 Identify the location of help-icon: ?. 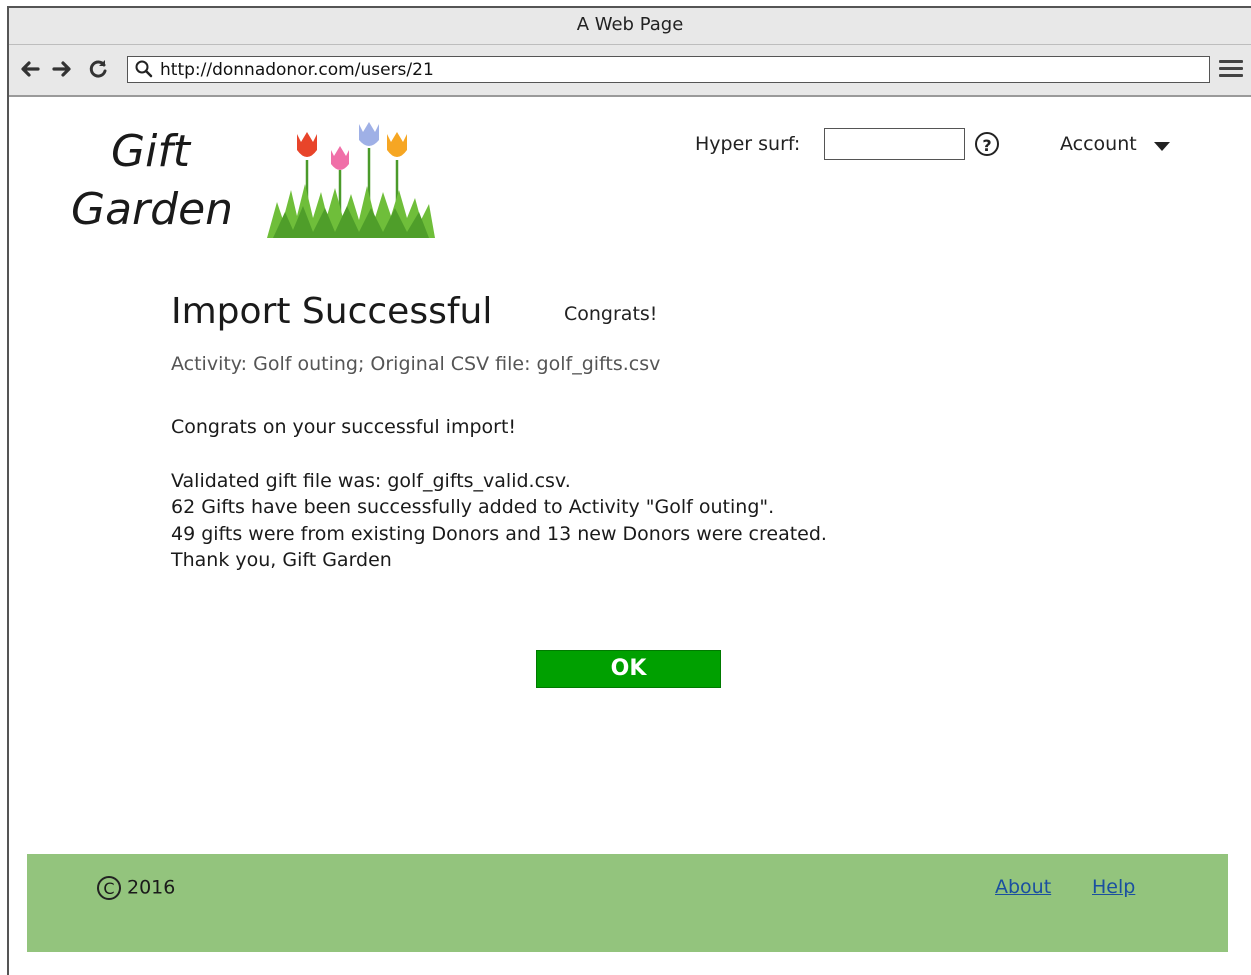
(987, 144).